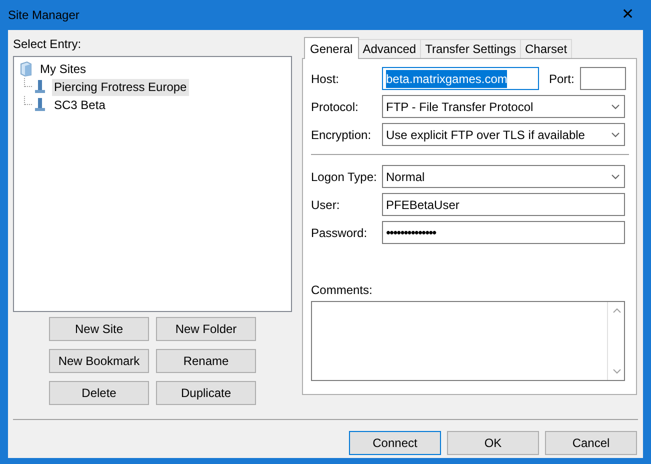 This screenshot has height=464, width=651. What do you see at coordinates (341, 135) in the screenshot?
I see `field-label: Encryption:` at bounding box center [341, 135].